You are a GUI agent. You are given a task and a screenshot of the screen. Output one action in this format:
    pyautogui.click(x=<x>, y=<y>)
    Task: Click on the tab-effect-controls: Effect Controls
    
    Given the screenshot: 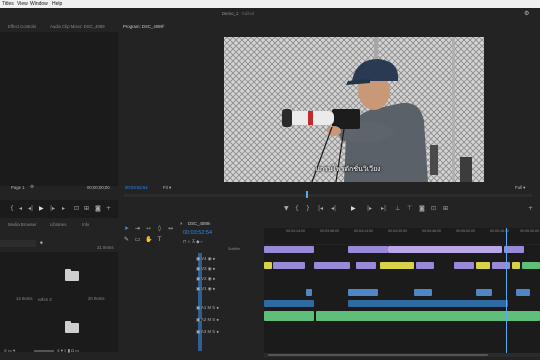 What is the action you would take?
    pyautogui.click(x=22, y=26)
    